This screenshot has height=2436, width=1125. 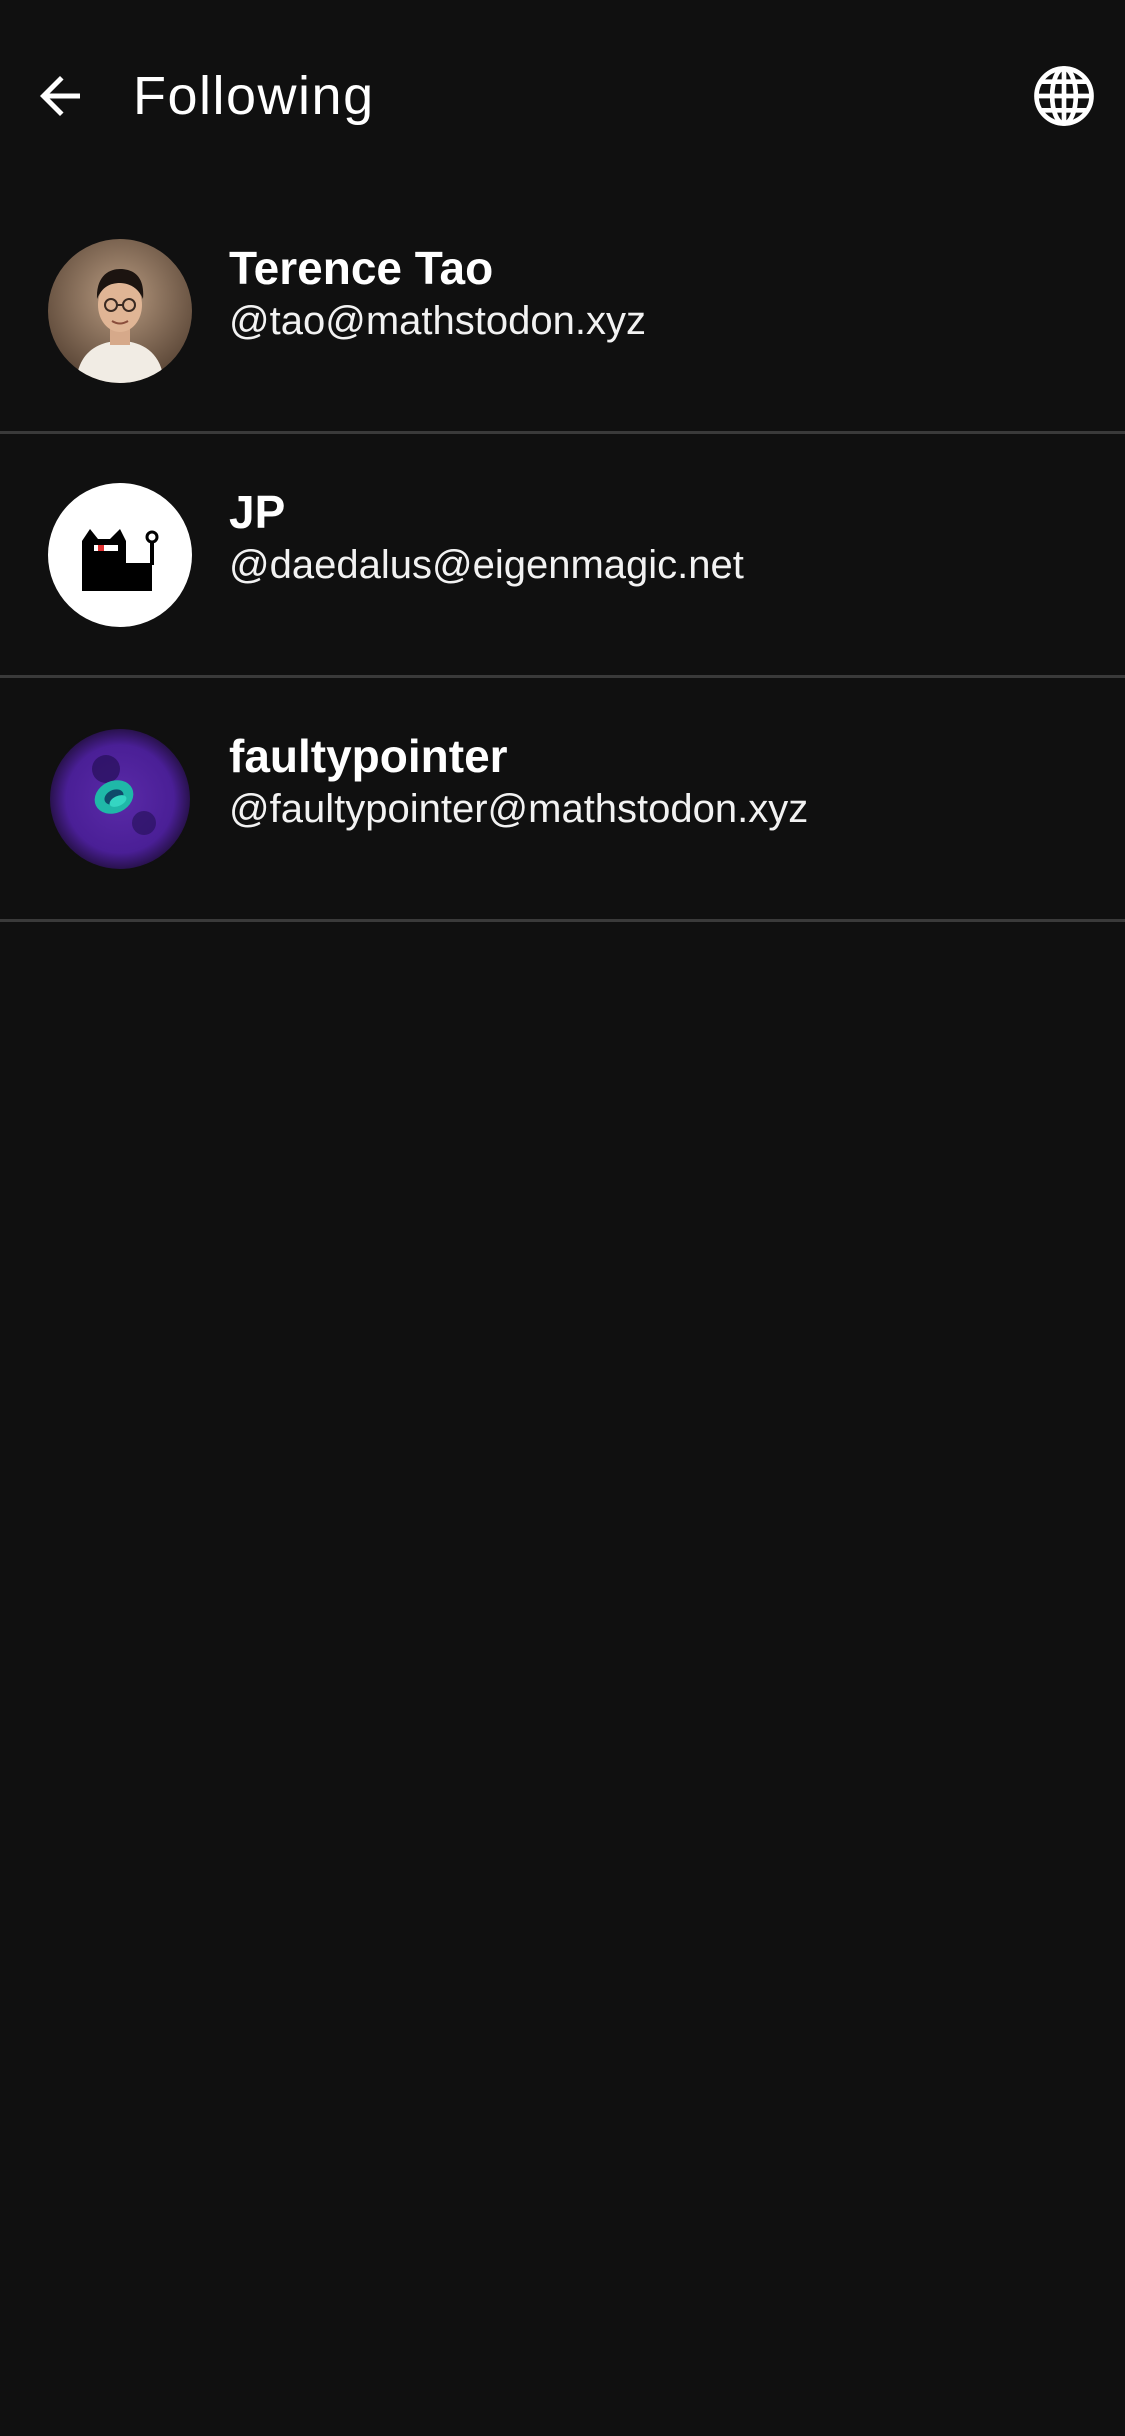 I want to click on page-title: Following, so click(x=254, y=96).